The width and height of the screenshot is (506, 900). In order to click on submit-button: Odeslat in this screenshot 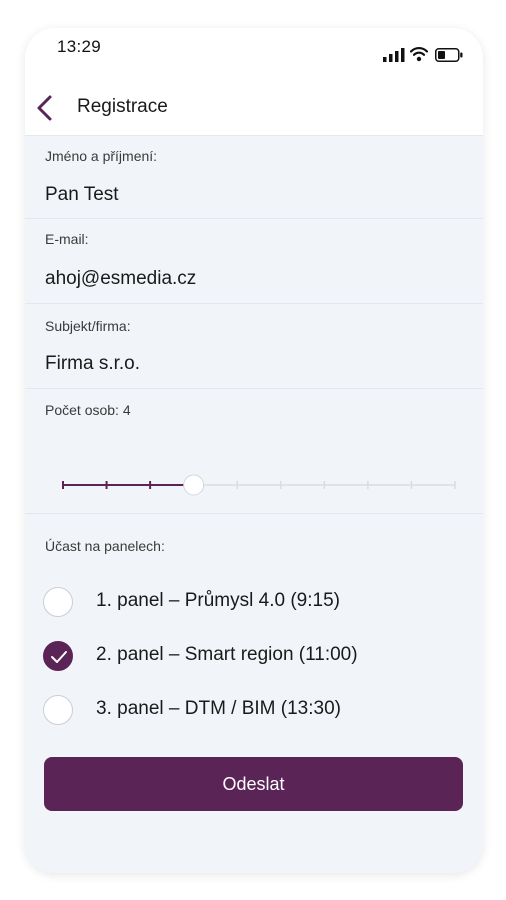, I will do `click(253, 784)`.